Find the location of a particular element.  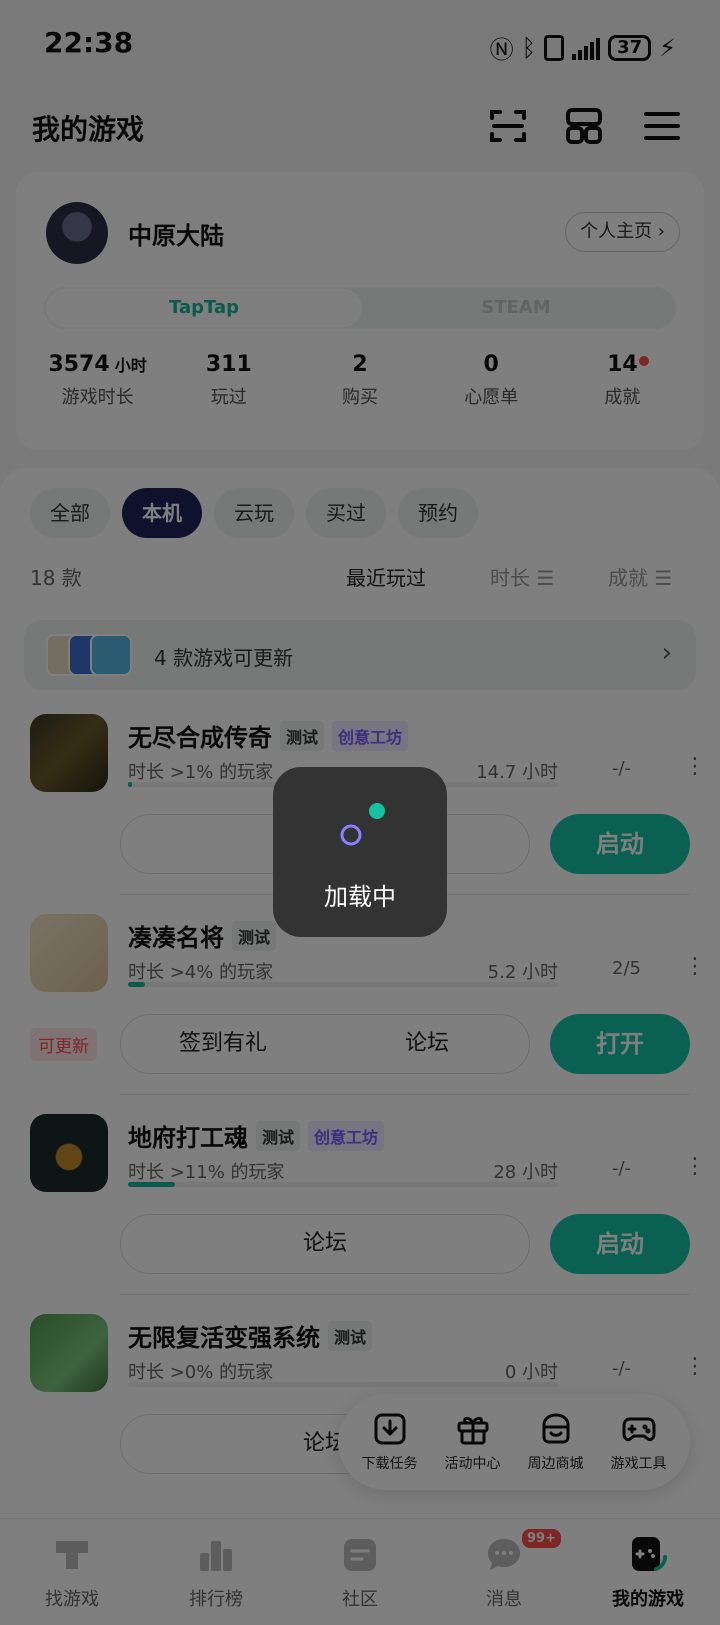

loading-text: 加载中 is located at coordinates (360, 897).